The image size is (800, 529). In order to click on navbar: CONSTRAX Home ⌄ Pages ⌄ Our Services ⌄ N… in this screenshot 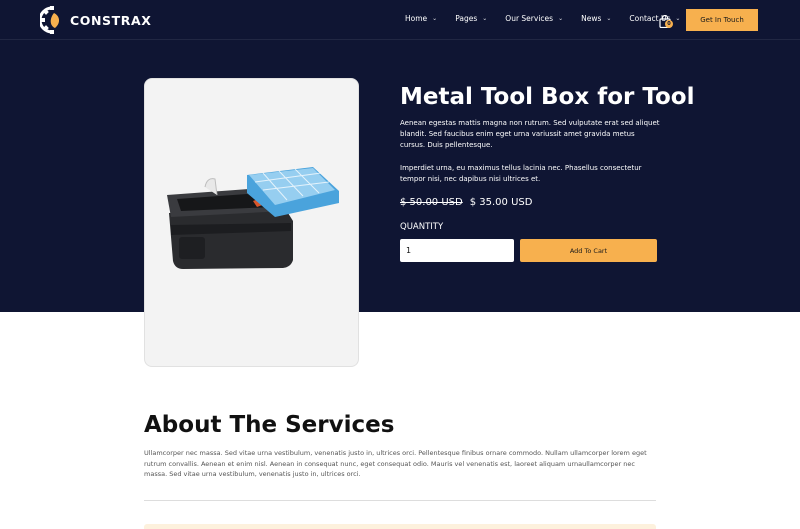, I will do `click(400, 20)`.